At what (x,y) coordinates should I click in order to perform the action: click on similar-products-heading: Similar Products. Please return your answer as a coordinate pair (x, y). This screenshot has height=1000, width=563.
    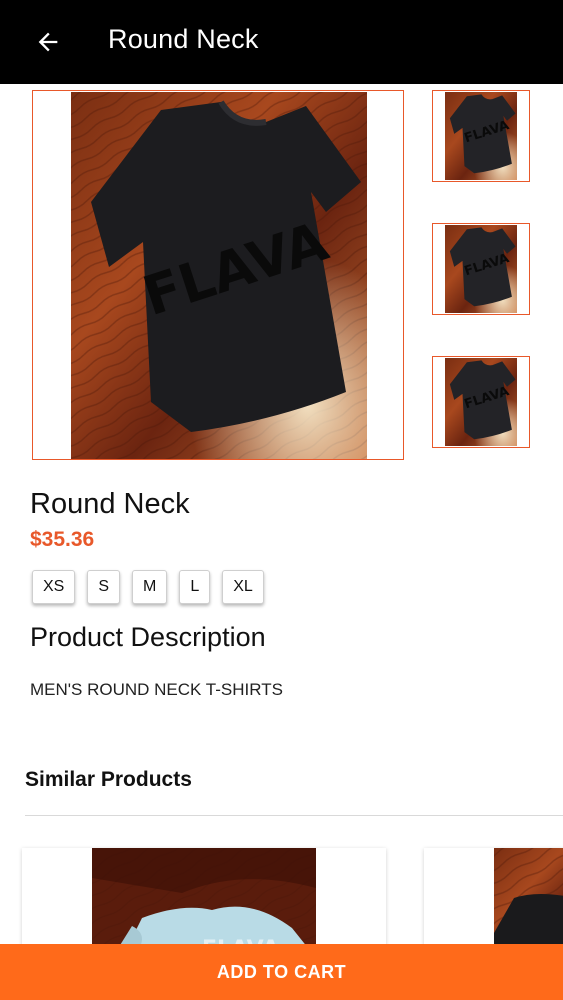
    Looking at the image, I should click on (108, 779).